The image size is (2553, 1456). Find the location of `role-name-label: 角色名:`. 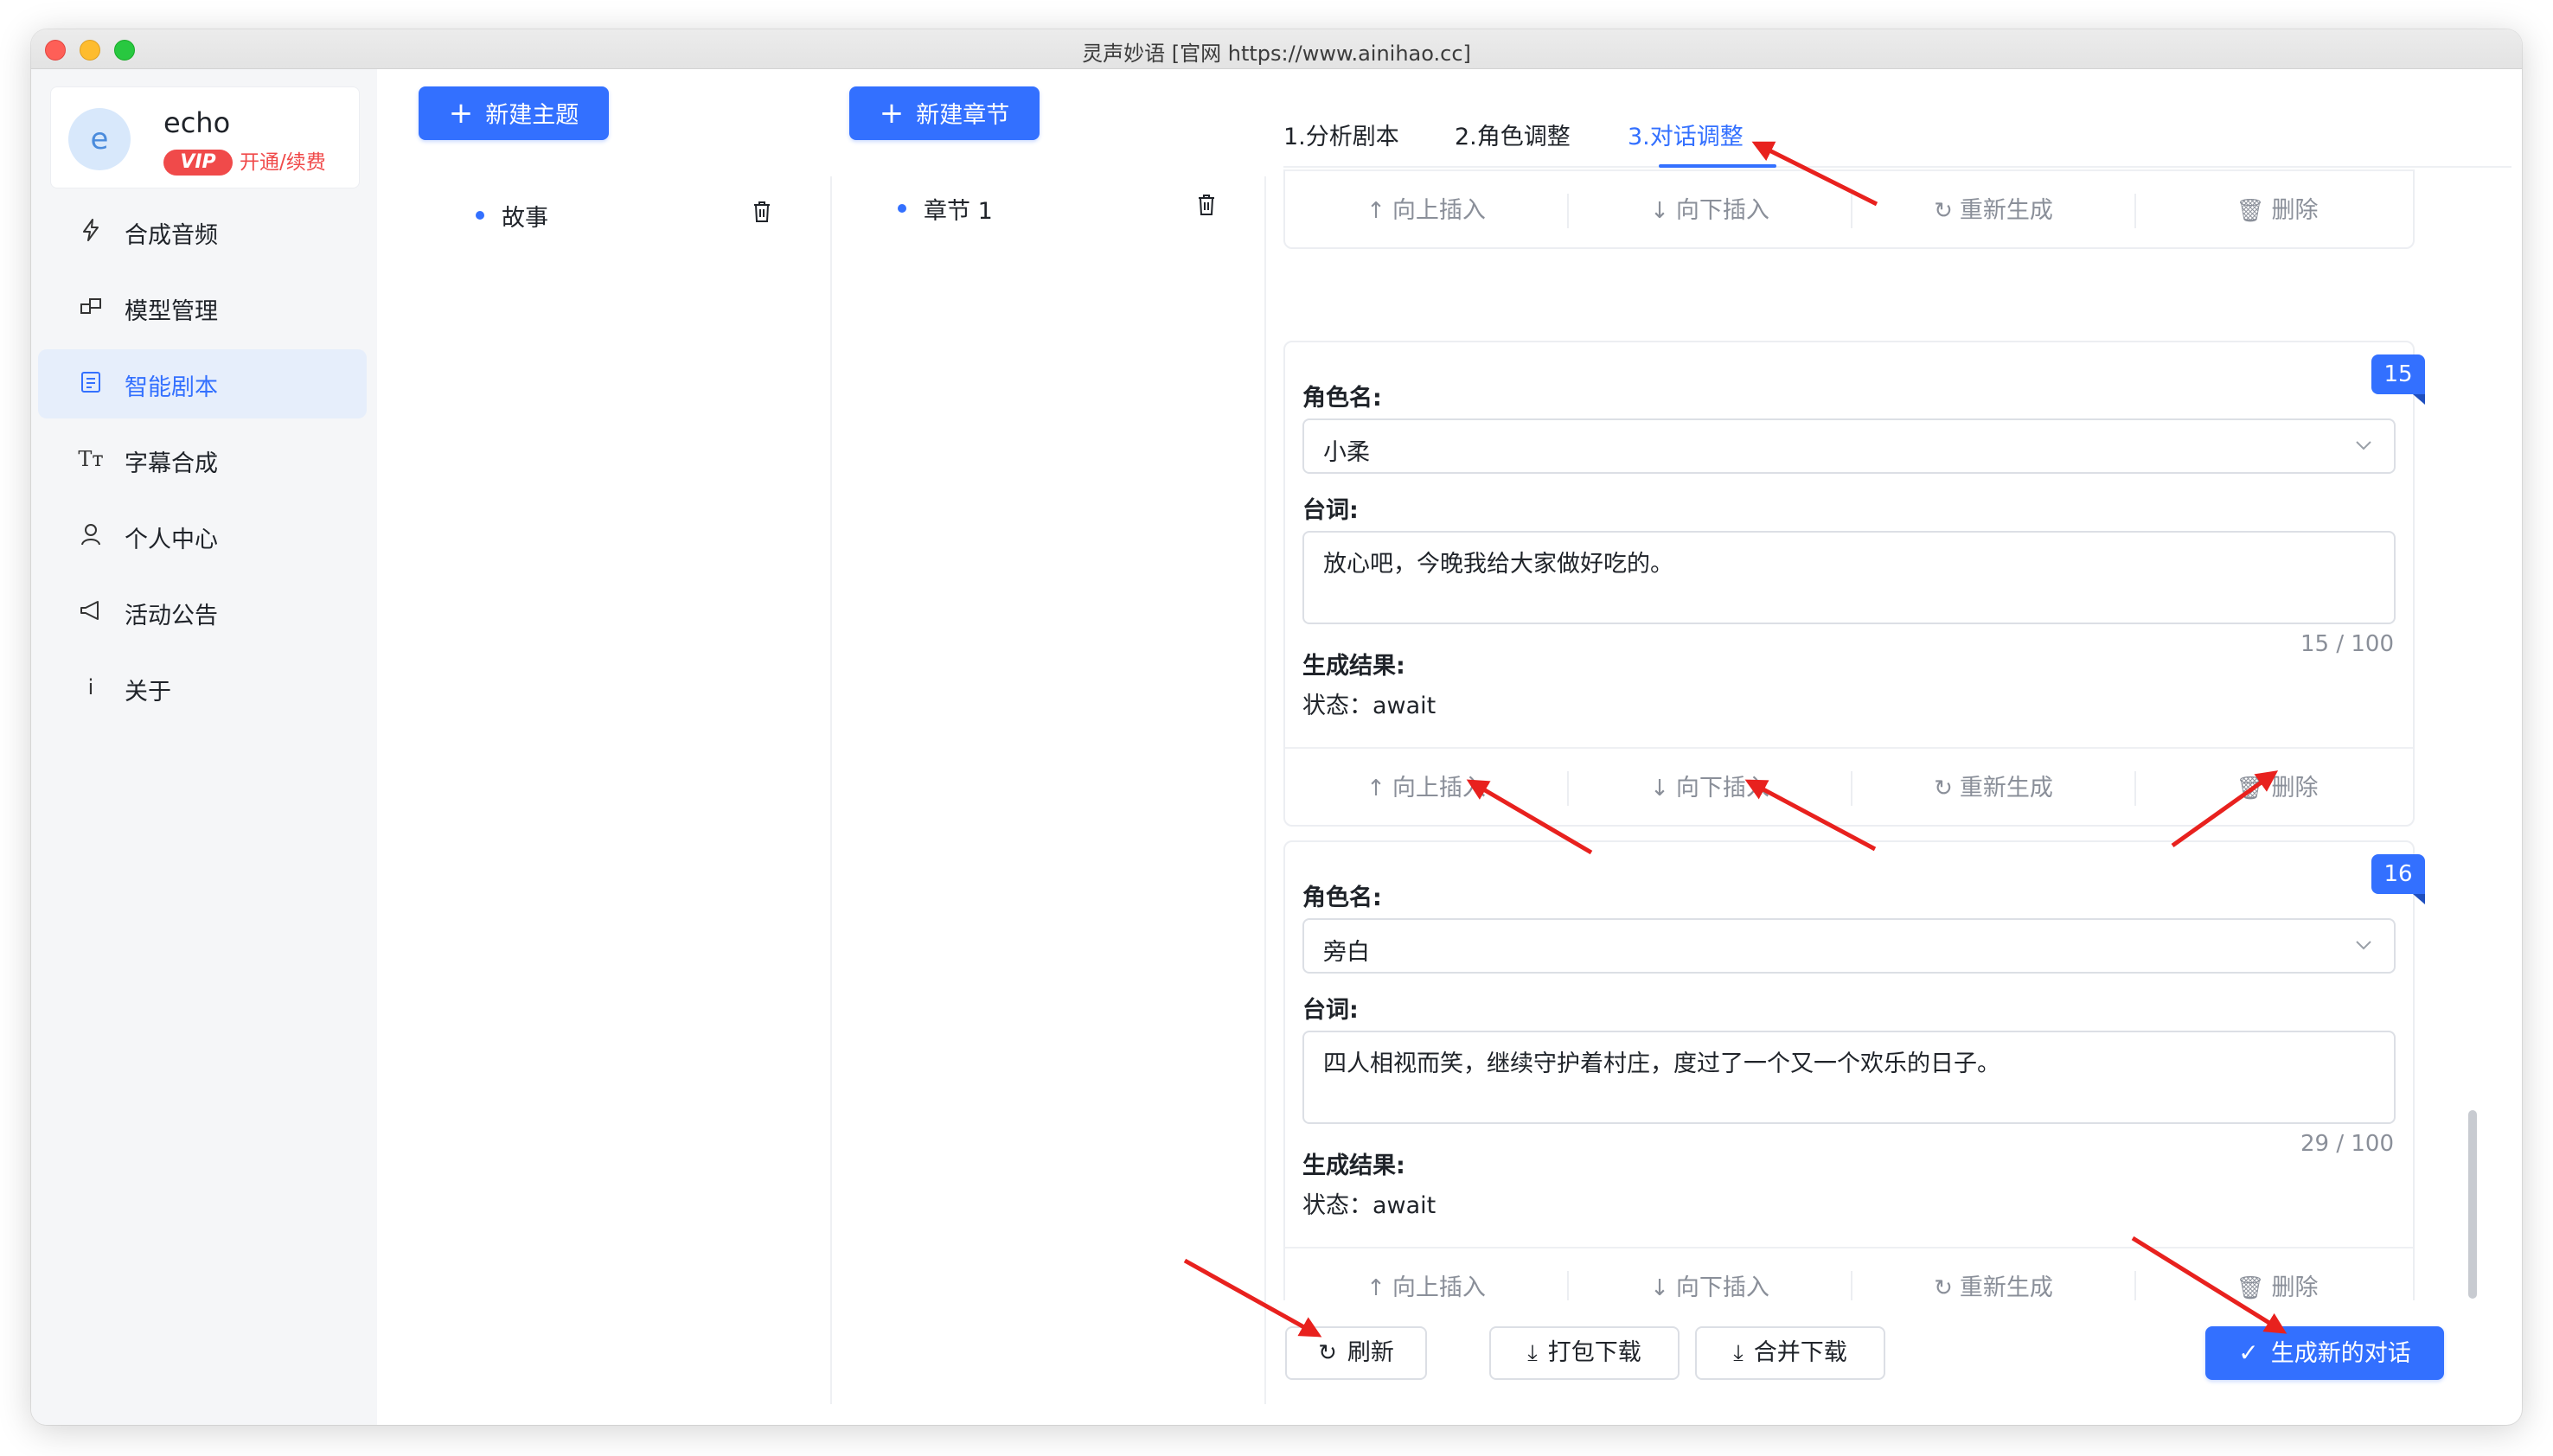

role-name-label: 角色名: is located at coordinates (1342, 399).